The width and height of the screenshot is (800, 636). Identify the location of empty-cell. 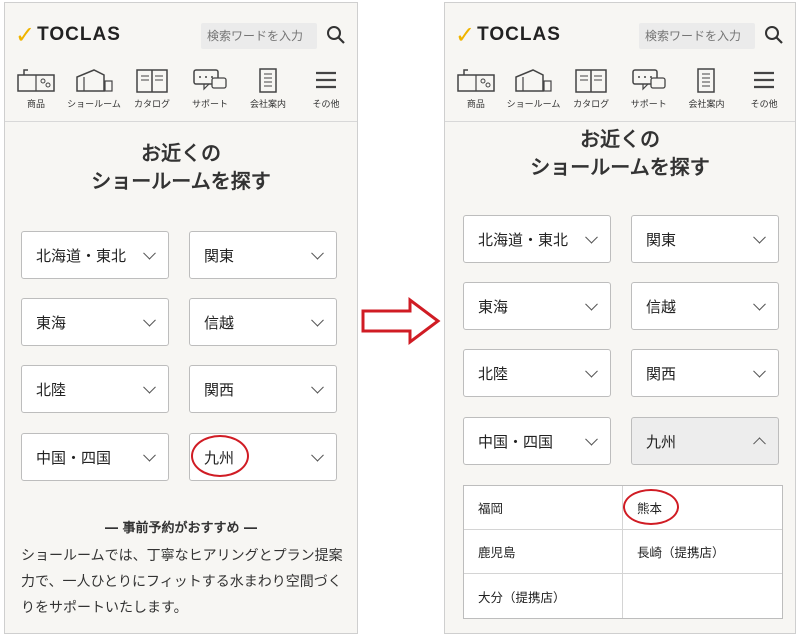
(702, 596).